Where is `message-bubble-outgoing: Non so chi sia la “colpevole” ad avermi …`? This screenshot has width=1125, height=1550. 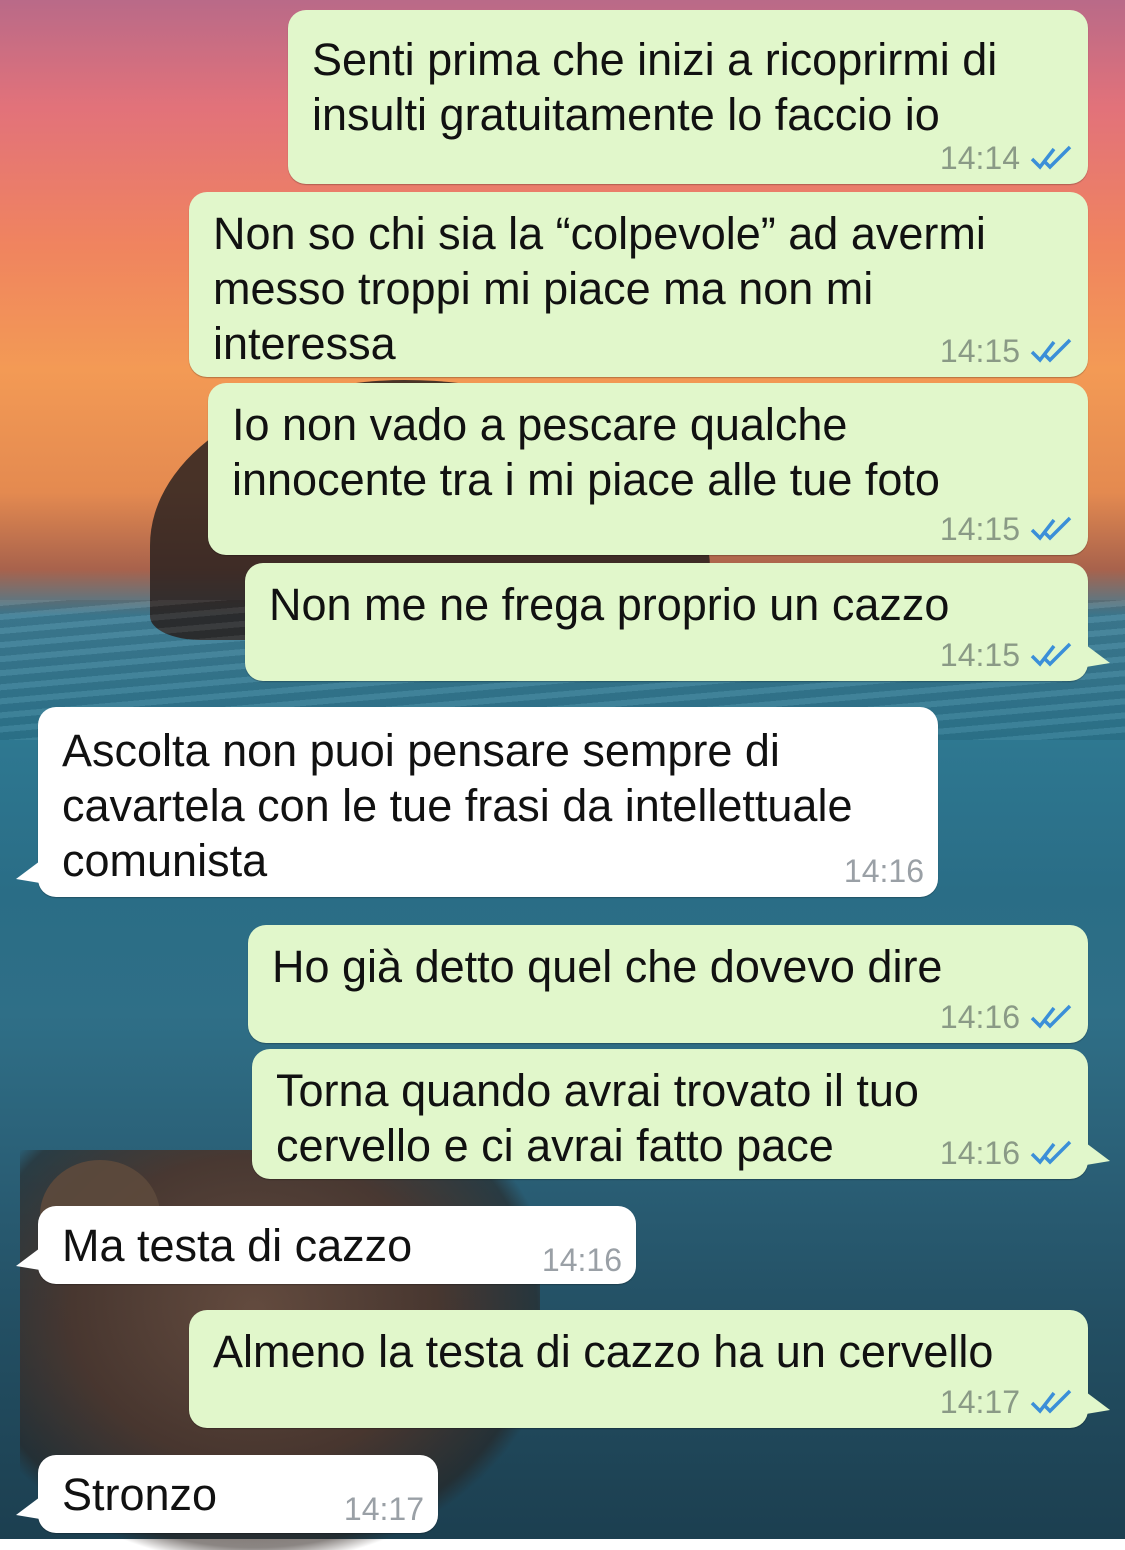 message-bubble-outgoing: Non so chi sia la “colpevole” ad avermi … is located at coordinates (638, 284).